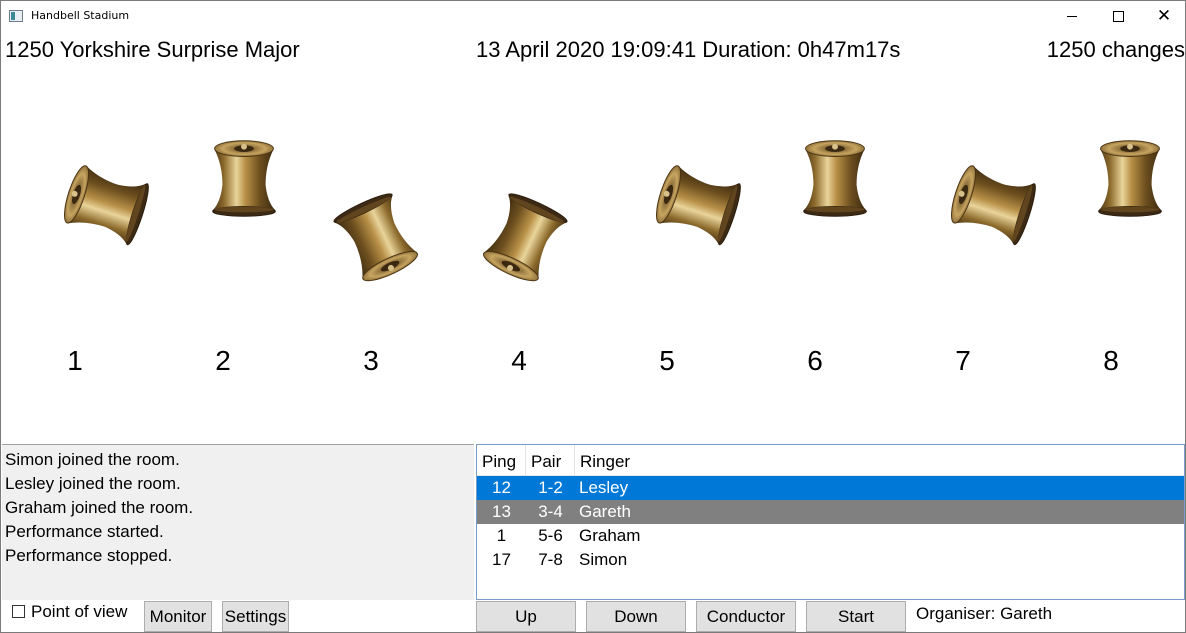 The image size is (1186, 633). I want to click on point-of-view-label: Point of view, so click(79, 611).